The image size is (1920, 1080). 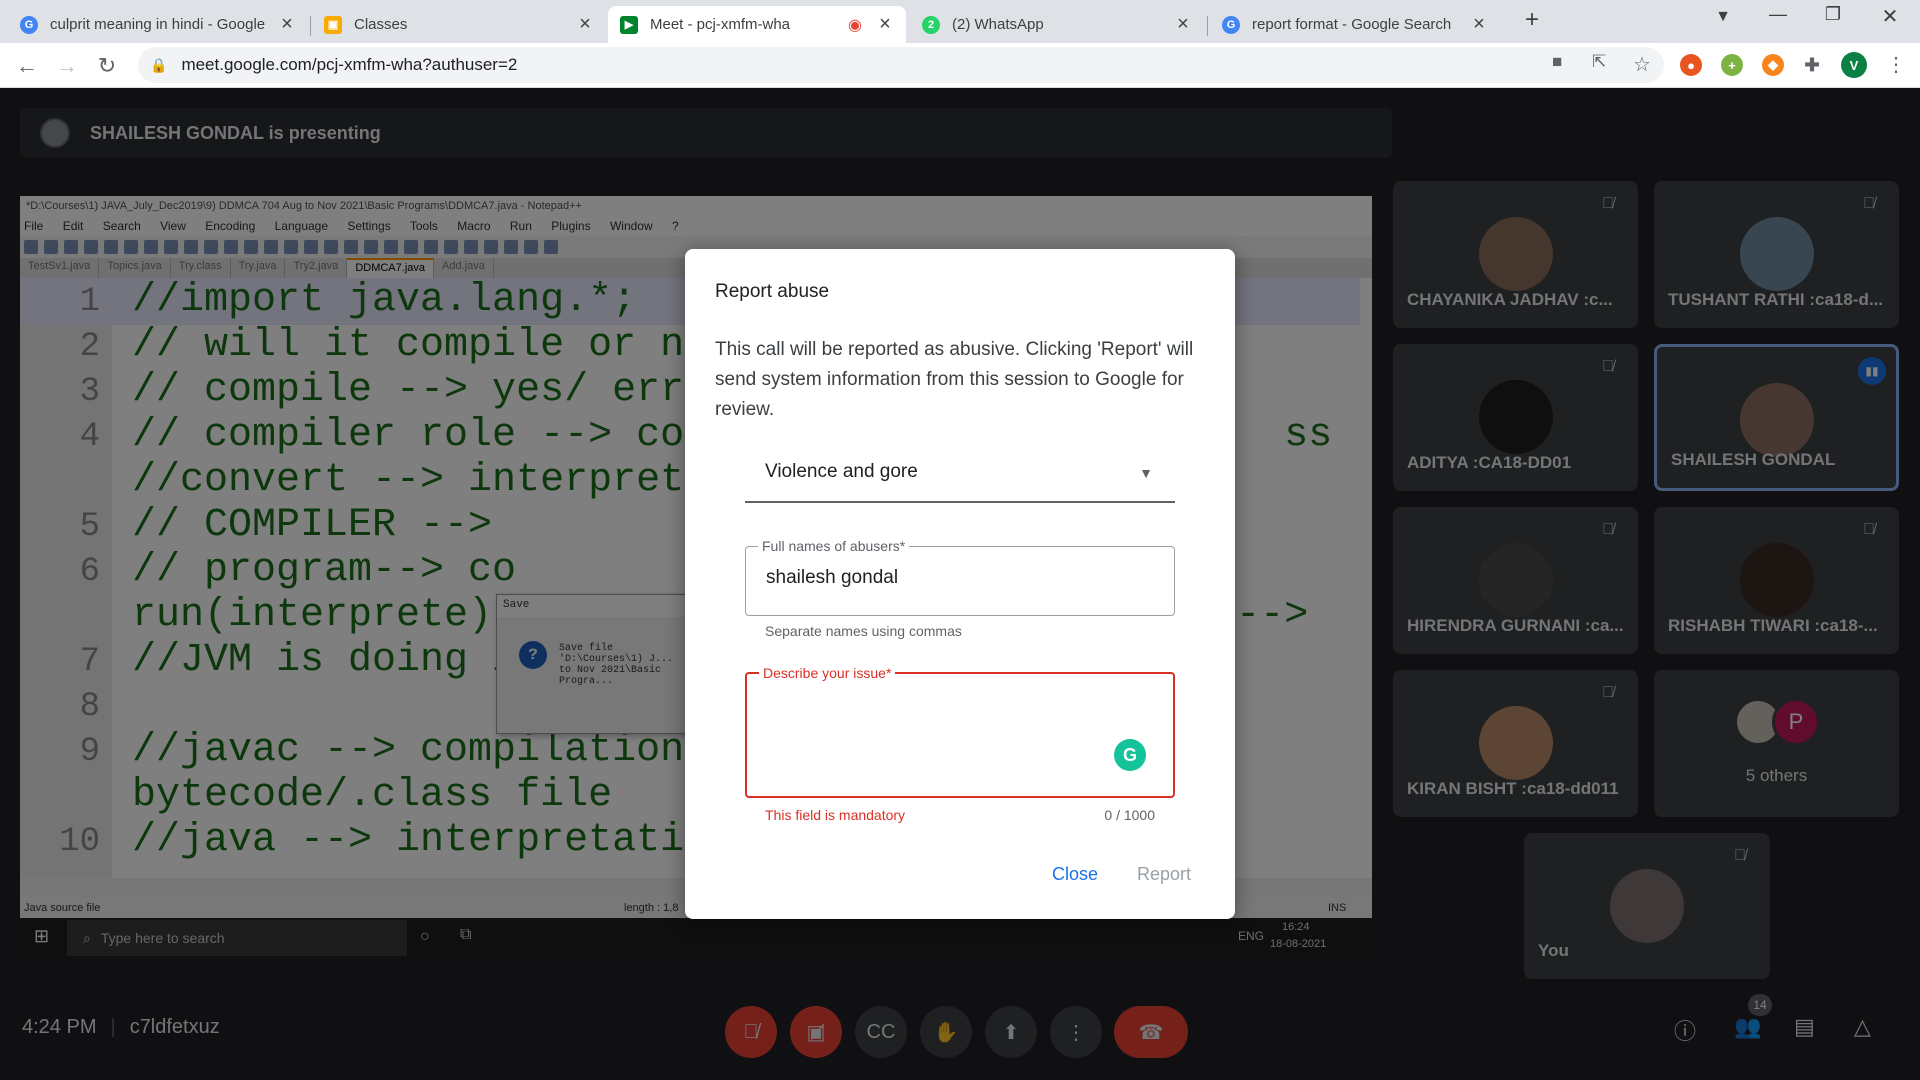 I want to click on tab-report-format: G report format - Google Search ×, so click(x=1355, y=24).